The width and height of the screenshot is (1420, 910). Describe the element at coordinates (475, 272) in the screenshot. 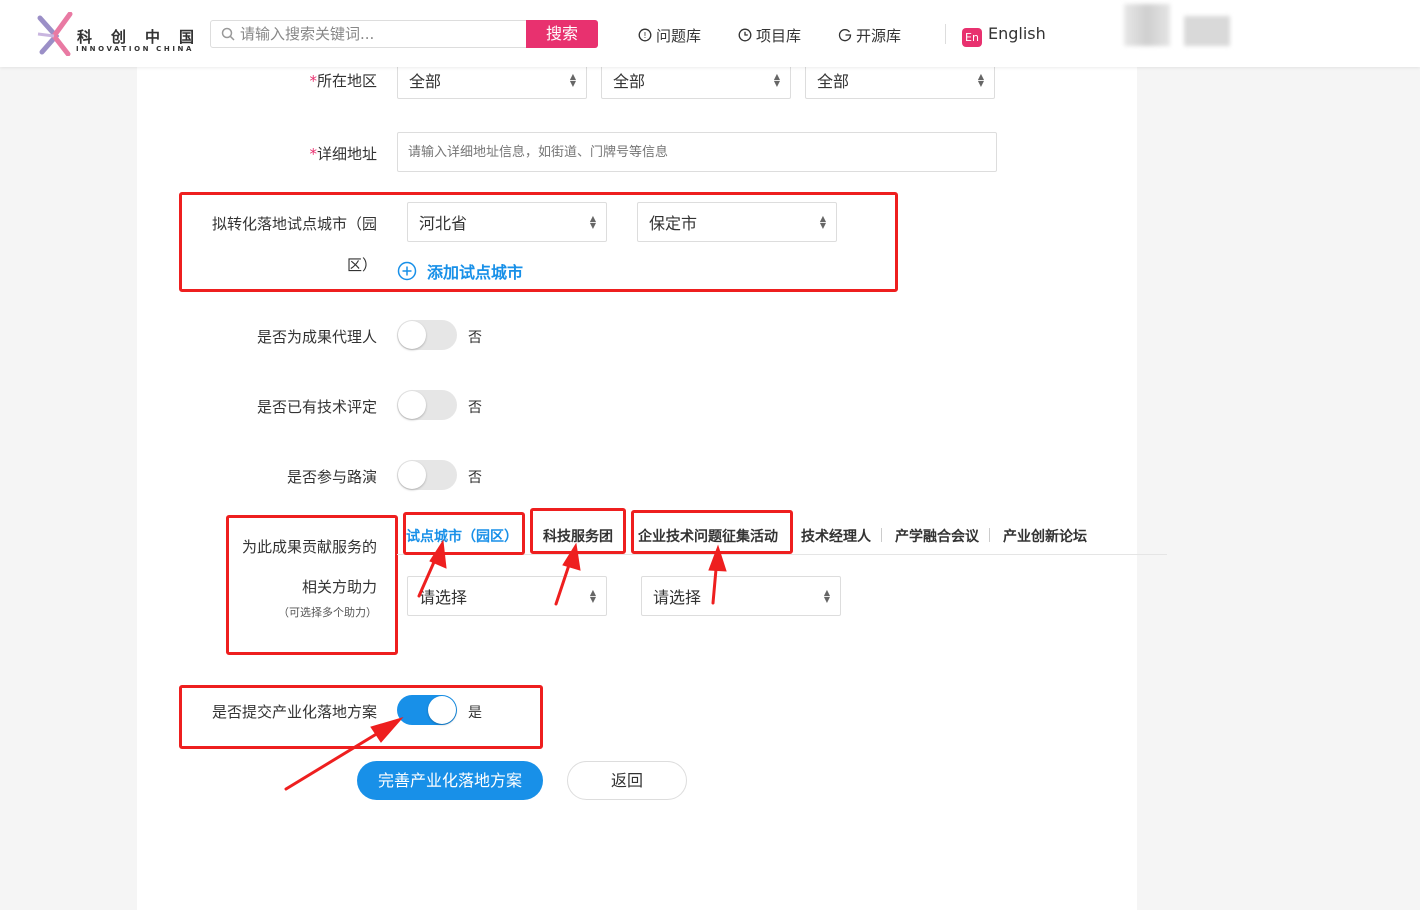

I see `add-pilot-city-label: 添加试点城市` at that location.